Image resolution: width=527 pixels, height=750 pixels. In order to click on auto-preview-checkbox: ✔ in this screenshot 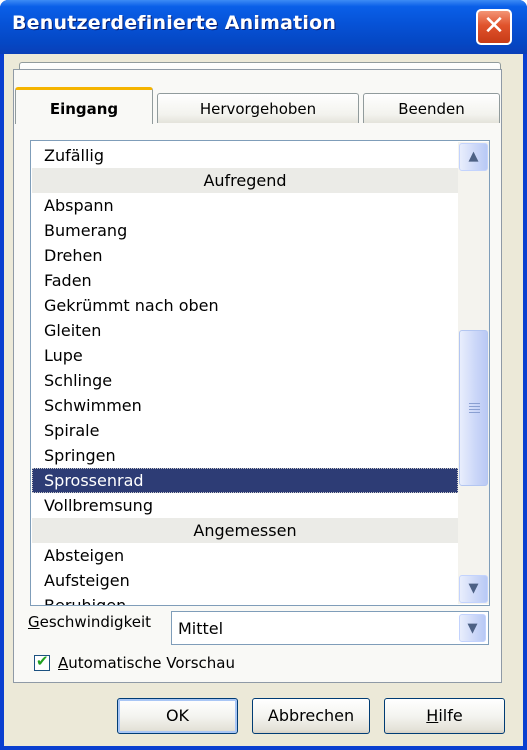, I will do `click(42, 661)`.